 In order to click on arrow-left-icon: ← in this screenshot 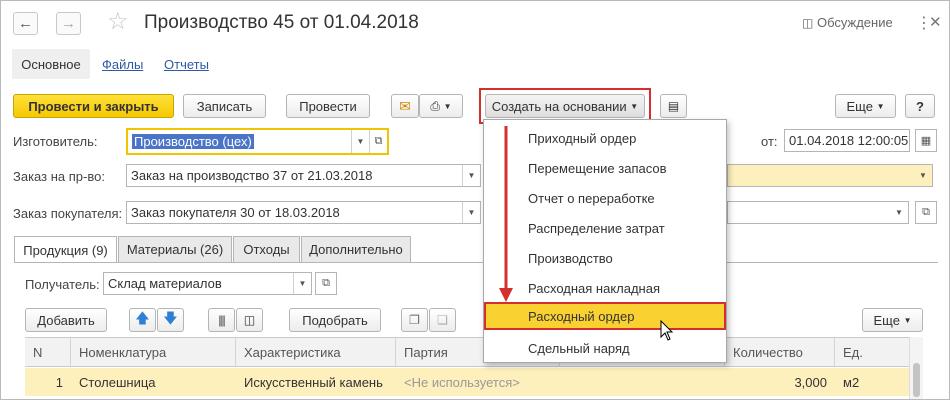, I will do `click(25, 23)`.